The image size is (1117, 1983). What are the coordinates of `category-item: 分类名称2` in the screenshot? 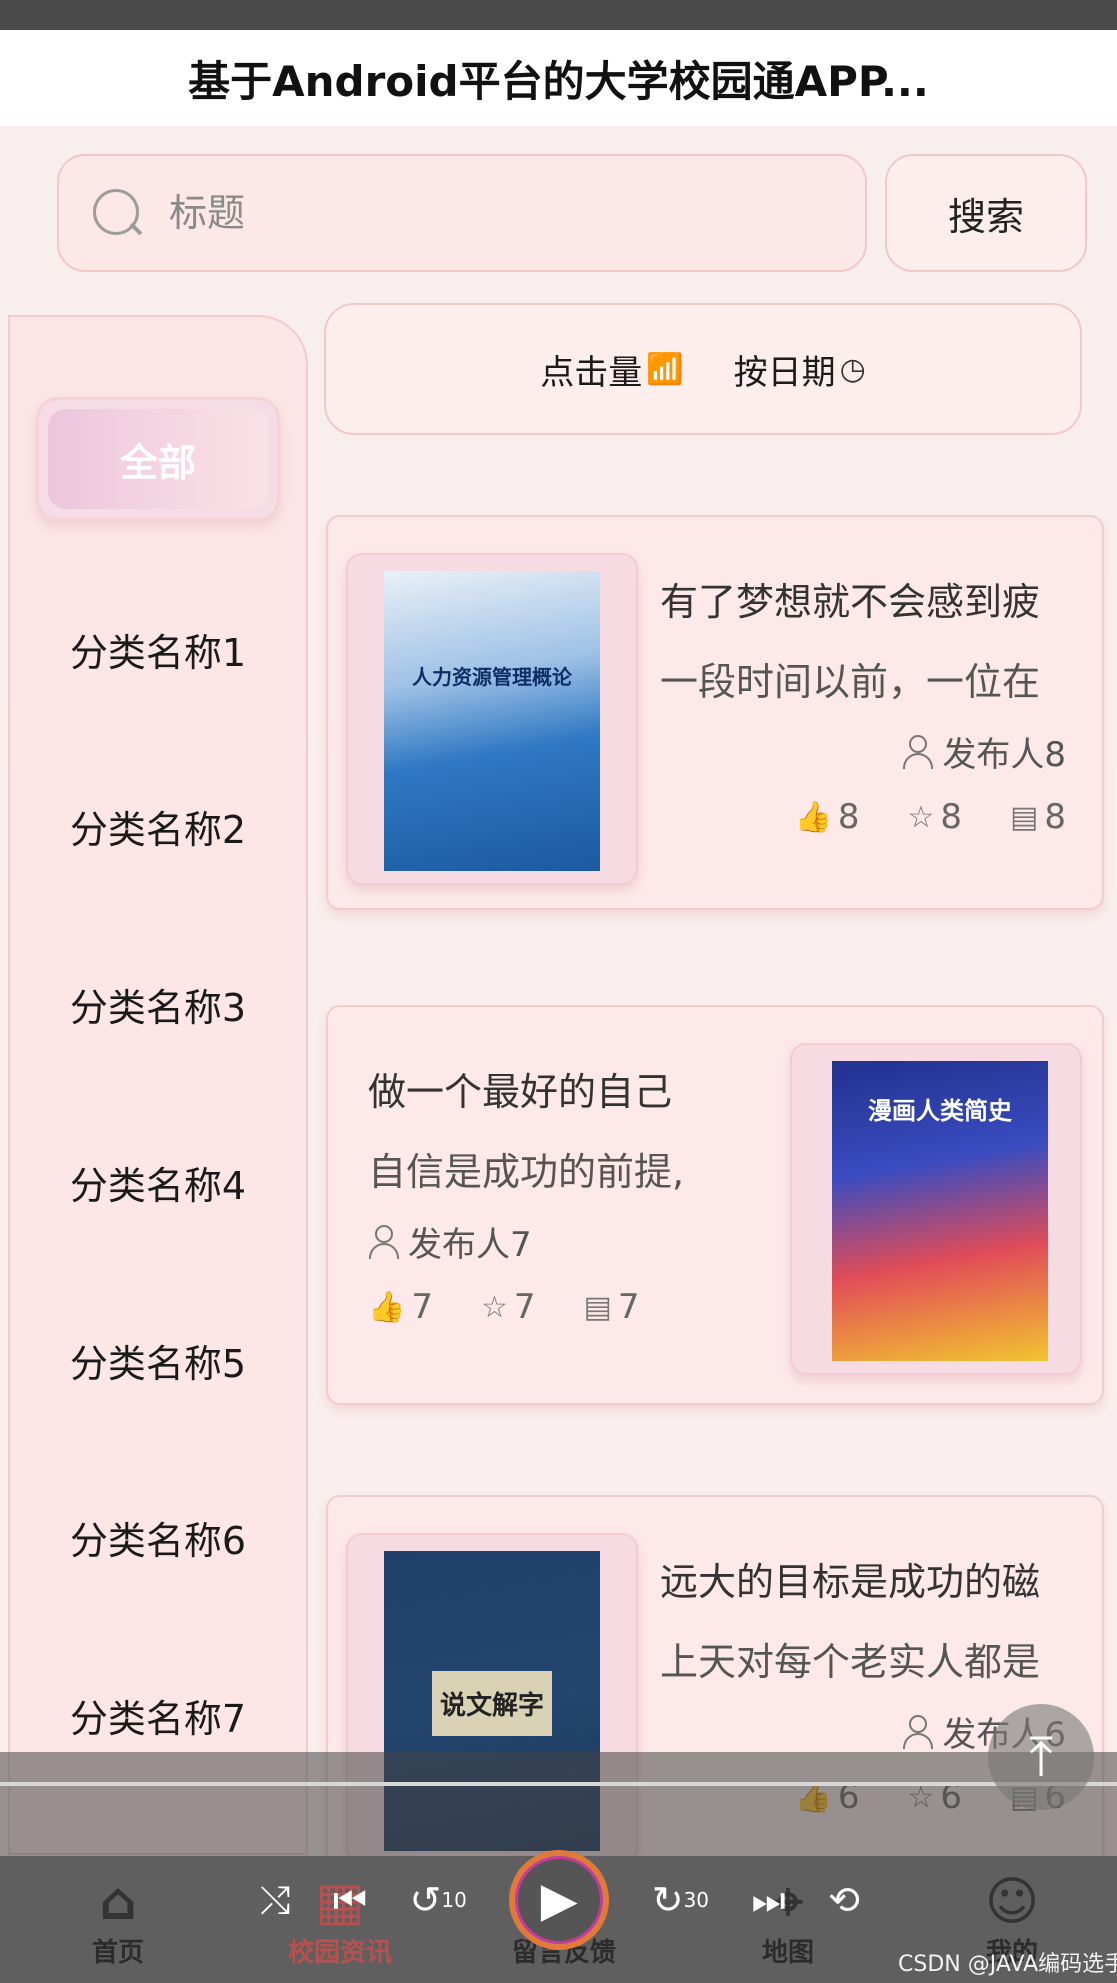 It's located at (158, 826).